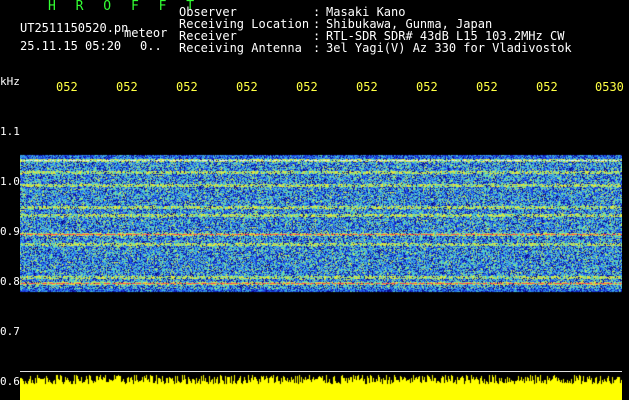 This screenshot has width=629, height=400. Describe the element at coordinates (609, 87) in the screenshot. I see `x-tick: 0530` at that location.